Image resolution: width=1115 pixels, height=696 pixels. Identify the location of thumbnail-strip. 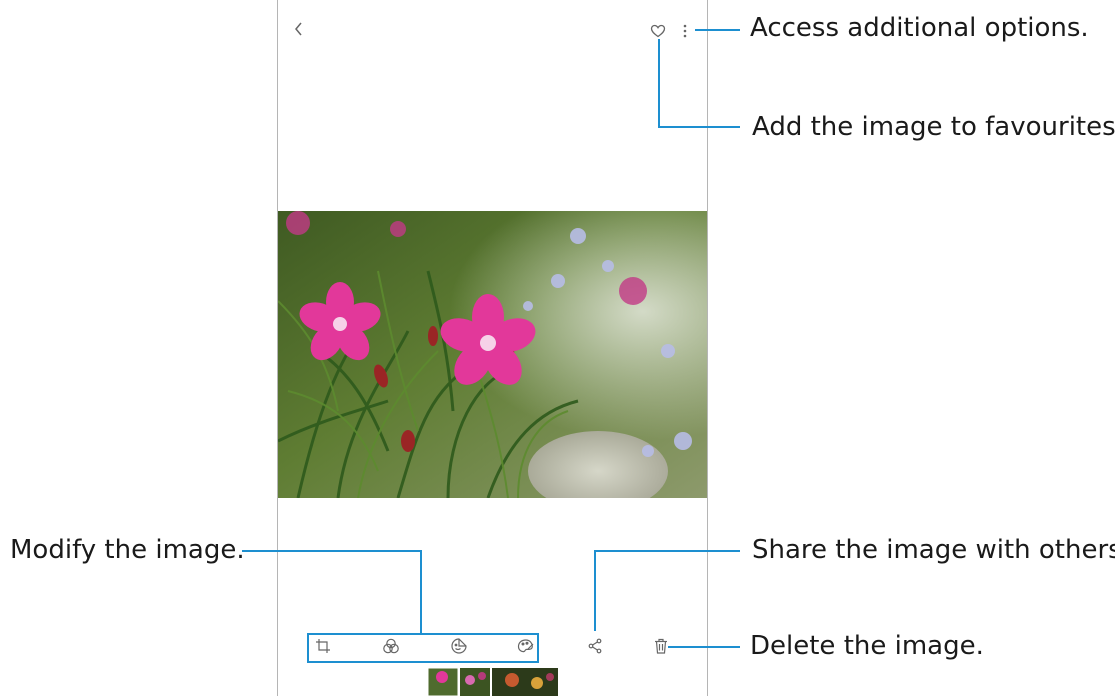
(493, 682).